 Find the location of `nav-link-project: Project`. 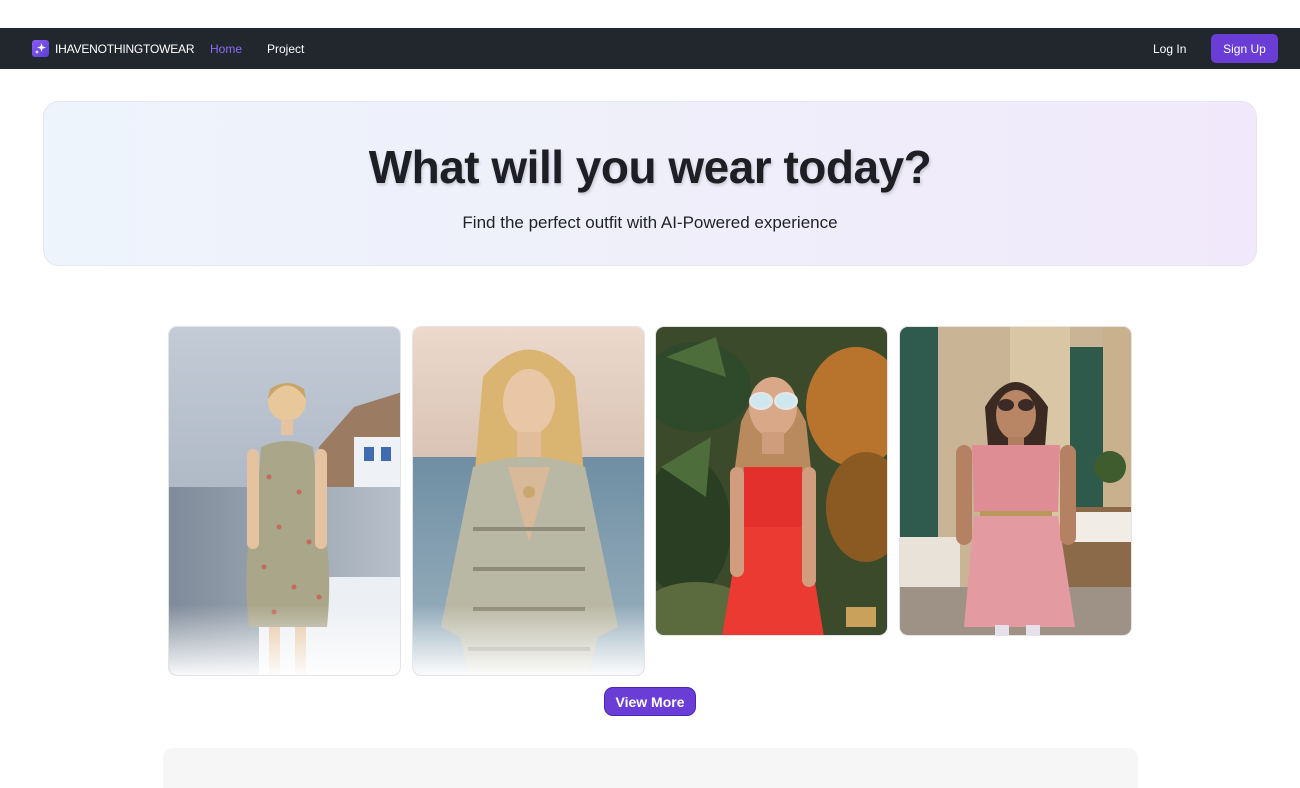

nav-link-project: Project is located at coordinates (285, 49).